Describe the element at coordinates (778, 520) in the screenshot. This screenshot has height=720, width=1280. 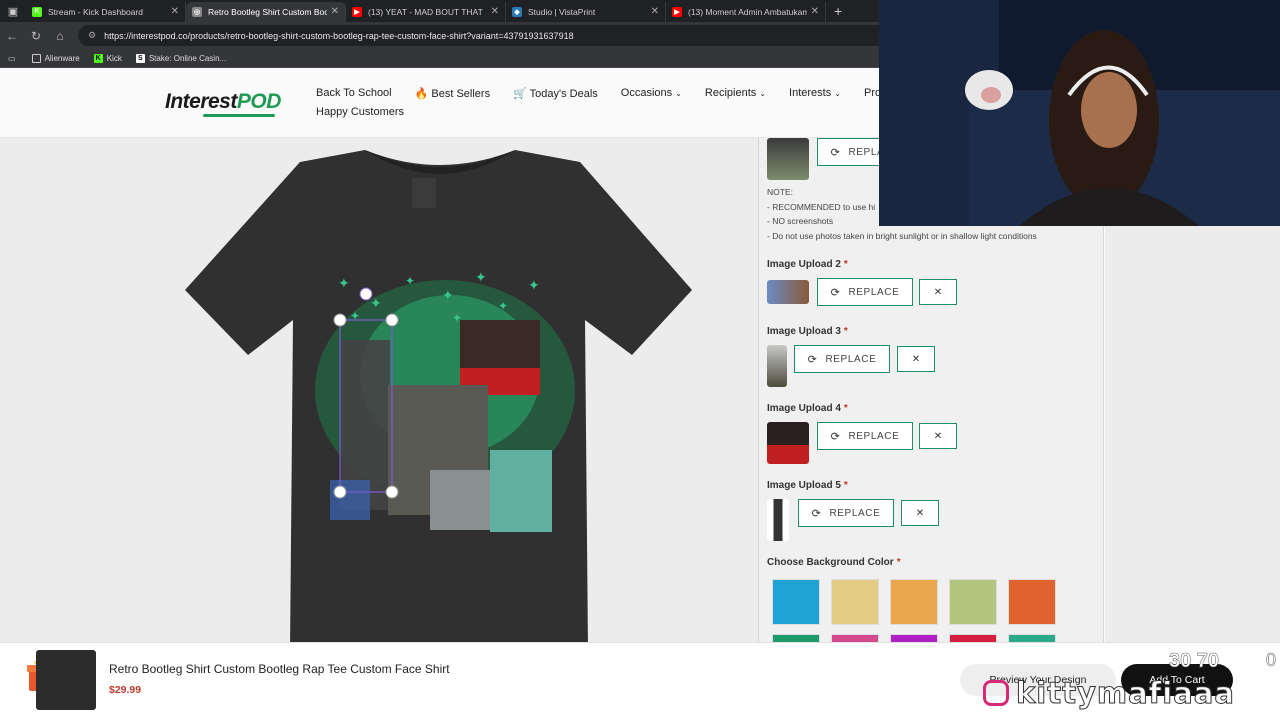
I see `image-upload-5-thumbnail` at that location.